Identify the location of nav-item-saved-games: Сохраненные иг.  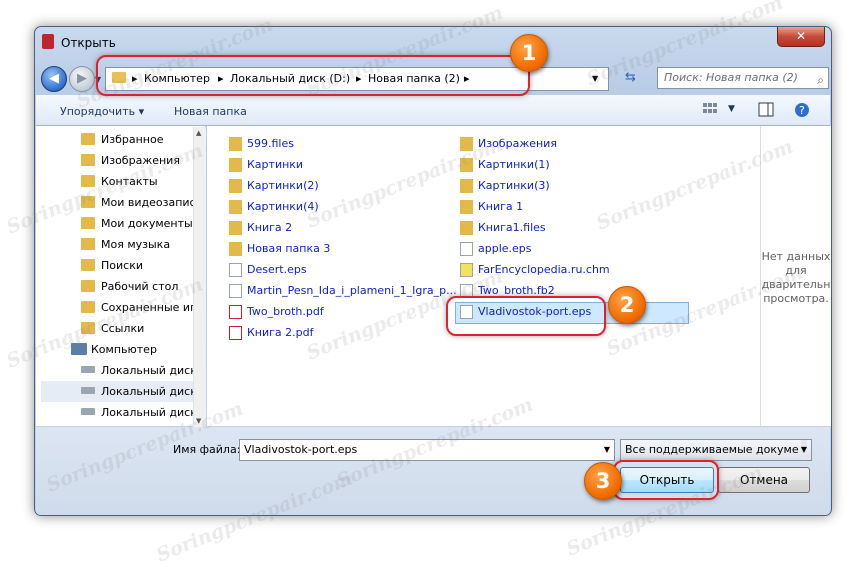
(148, 307).